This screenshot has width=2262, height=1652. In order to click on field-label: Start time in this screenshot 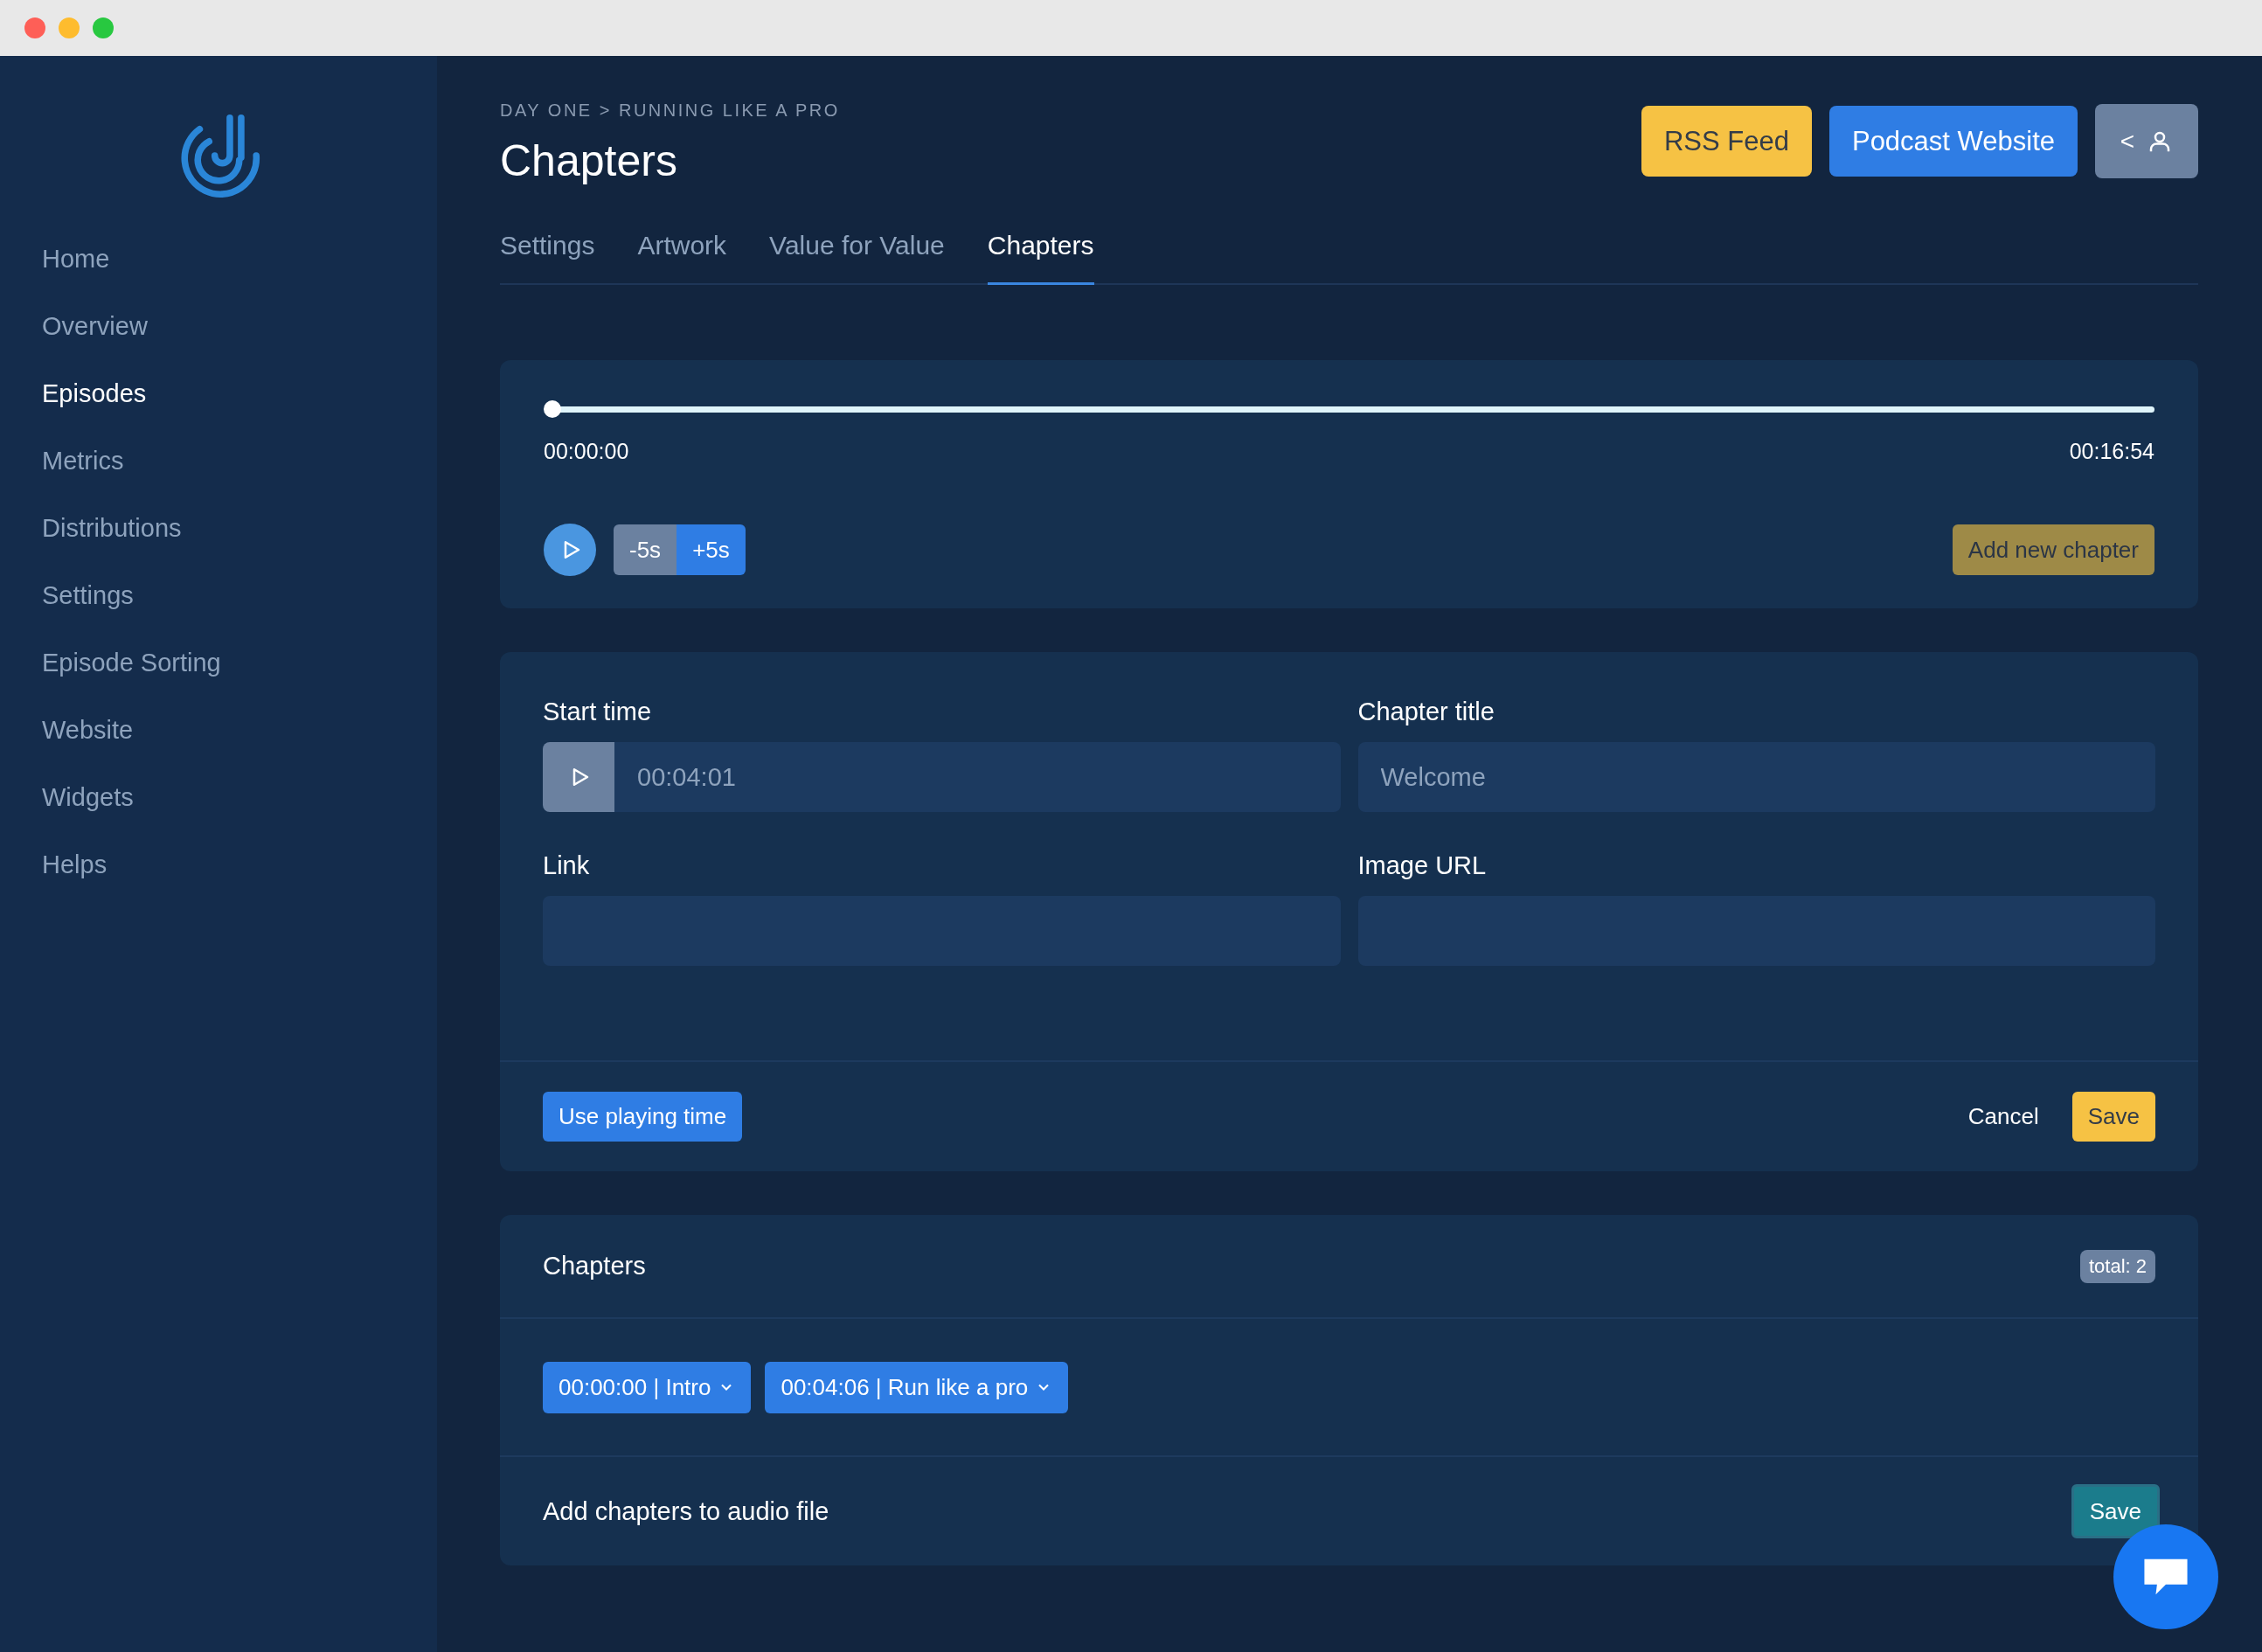, I will do `click(598, 712)`.